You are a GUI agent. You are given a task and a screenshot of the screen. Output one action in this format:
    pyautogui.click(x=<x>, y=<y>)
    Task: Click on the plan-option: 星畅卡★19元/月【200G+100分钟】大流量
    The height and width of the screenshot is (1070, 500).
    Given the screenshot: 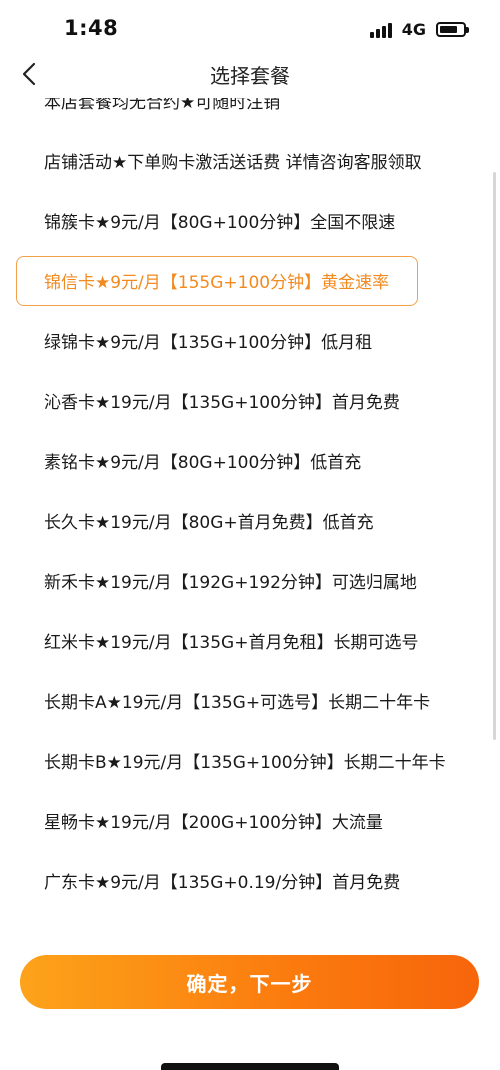 What is the action you would take?
    pyautogui.click(x=250, y=820)
    